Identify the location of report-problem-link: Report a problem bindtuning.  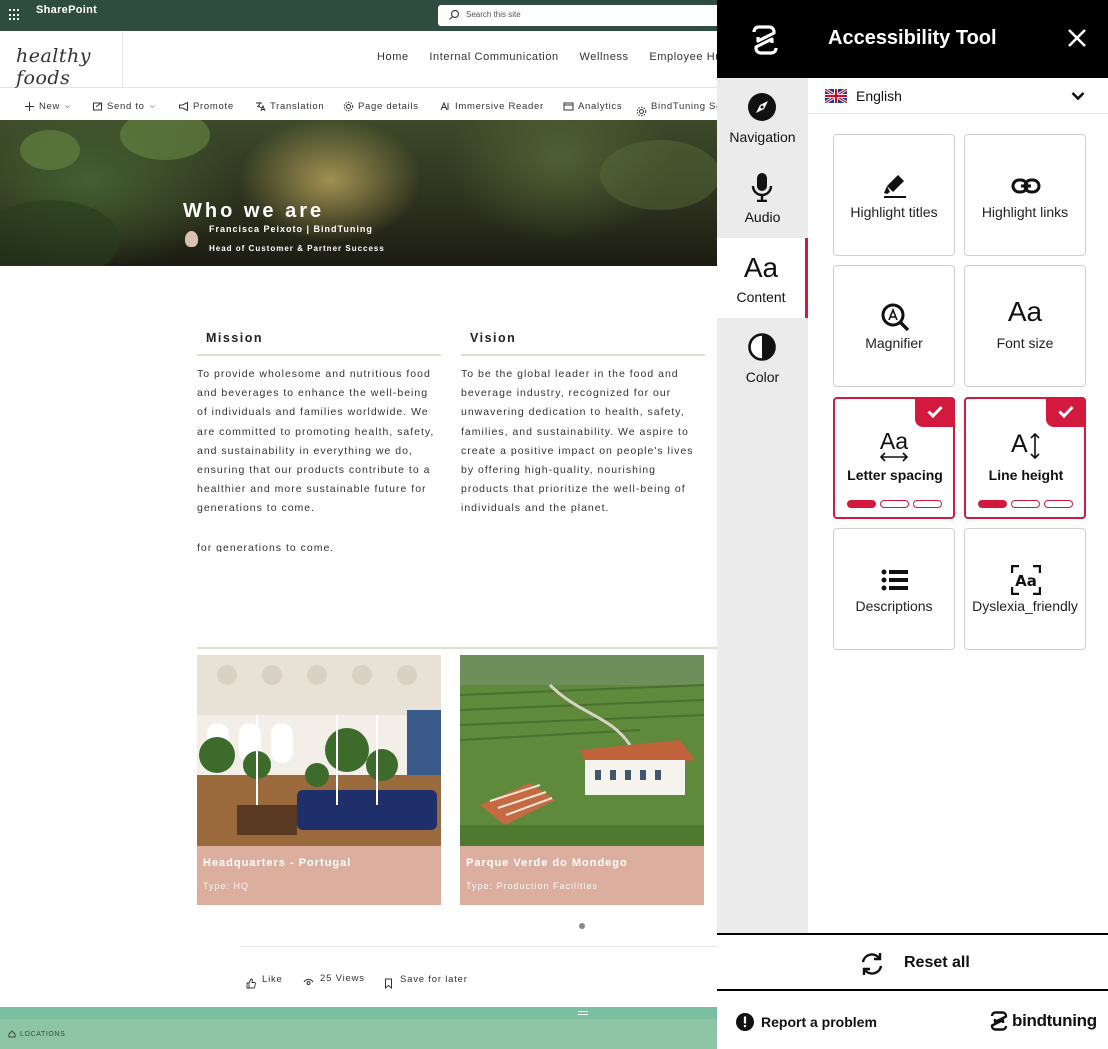
(912, 1021).